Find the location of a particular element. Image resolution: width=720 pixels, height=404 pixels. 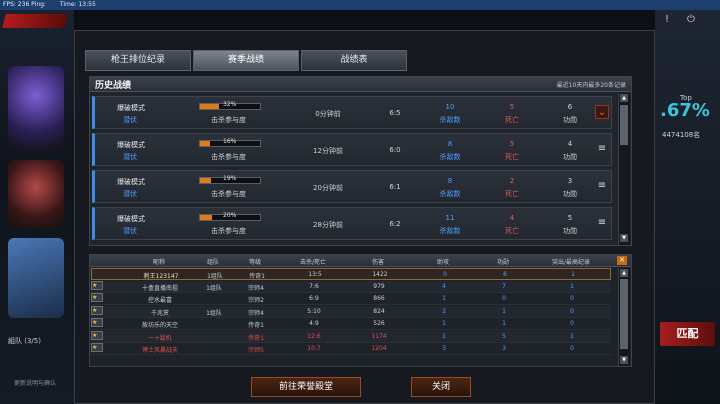

cell-name: 十盒直播南祖 is located at coordinates (159, 288).